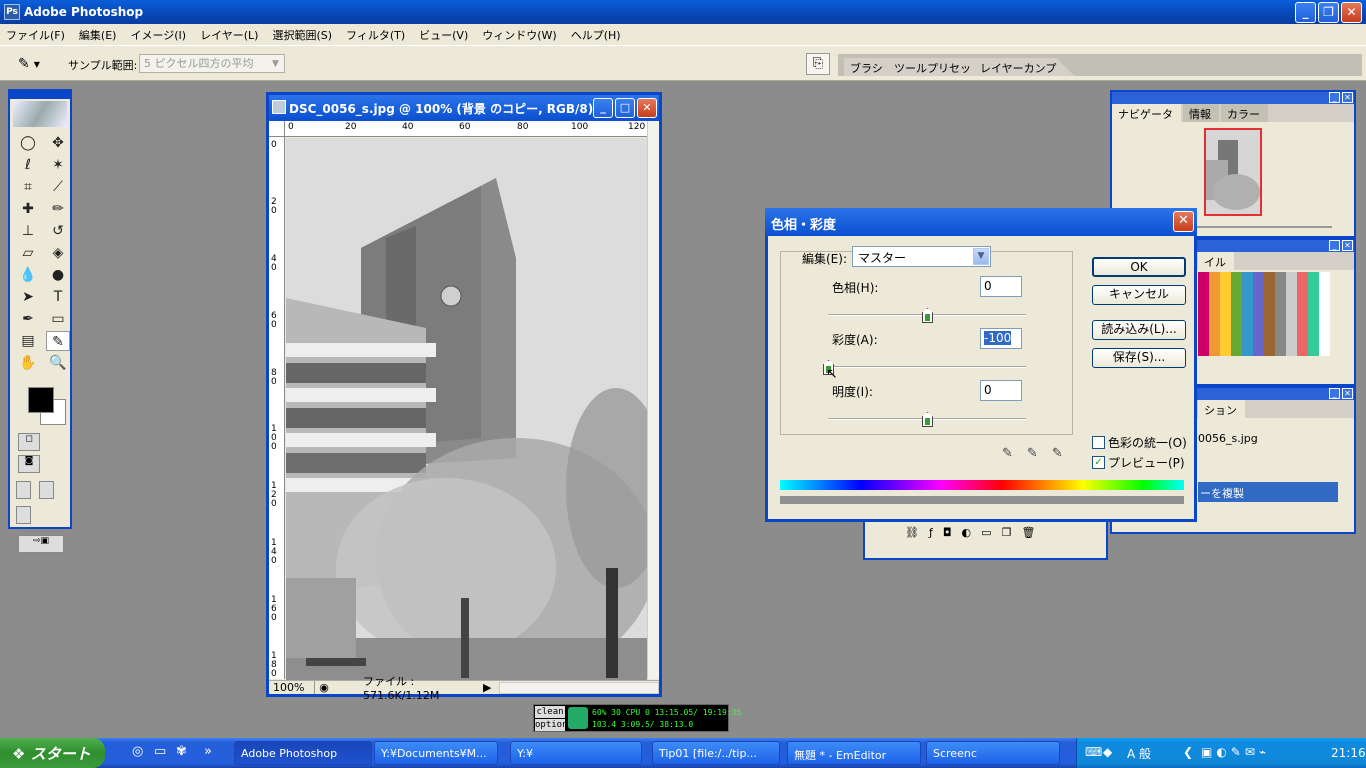 This screenshot has height=768, width=1366. What do you see at coordinates (158, 35) in the screenshot?
I see `menu-image: イメージ(I)` at bounding box center [158, 35].